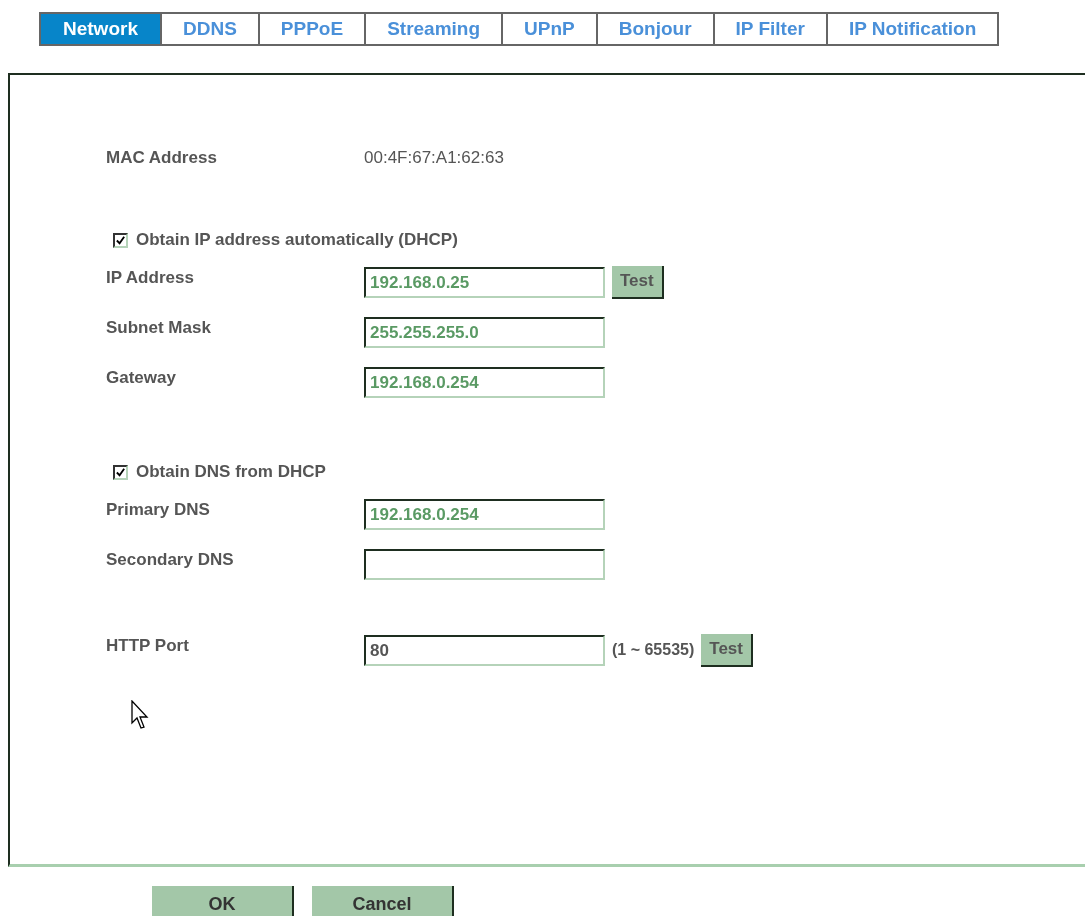 The width and height of the screenshot is (1085, 916). Describe the element at coordinates (771, 29) in the screenshot. I see `tab: IP Filter` at that location.